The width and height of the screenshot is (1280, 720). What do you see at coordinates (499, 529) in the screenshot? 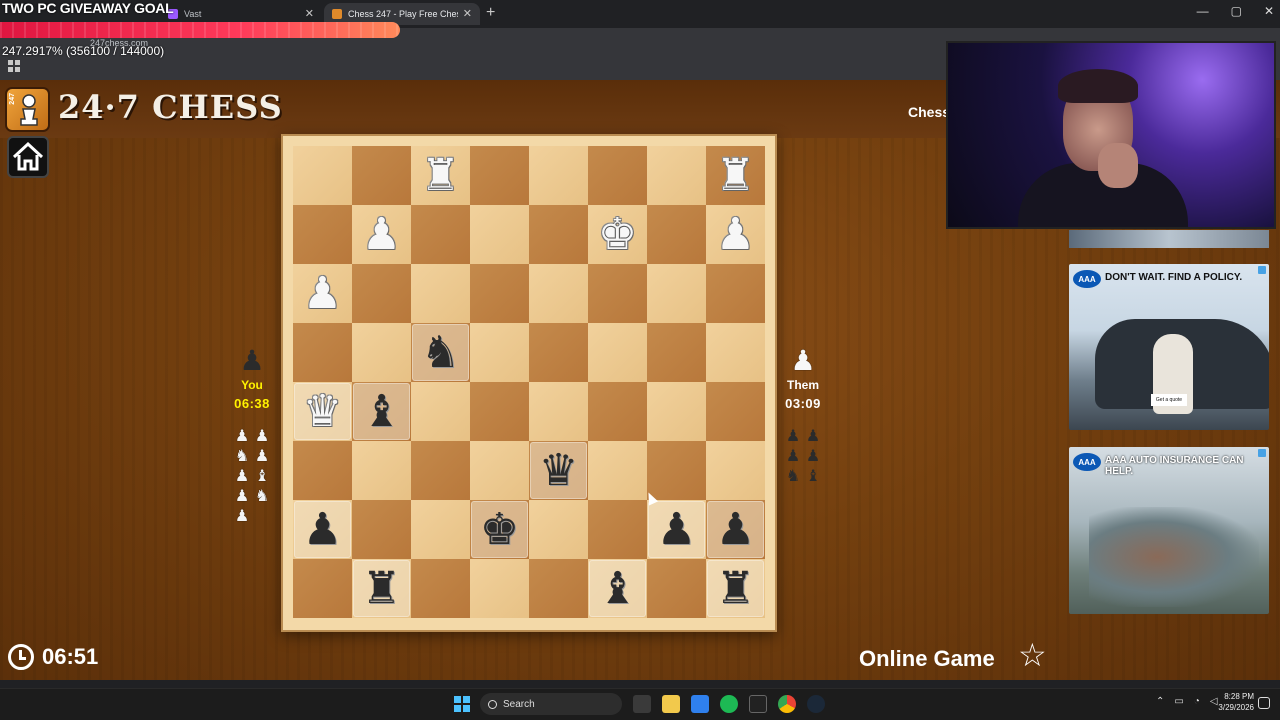
I see `square-d2: ♚` at bounding box center [499, 529].